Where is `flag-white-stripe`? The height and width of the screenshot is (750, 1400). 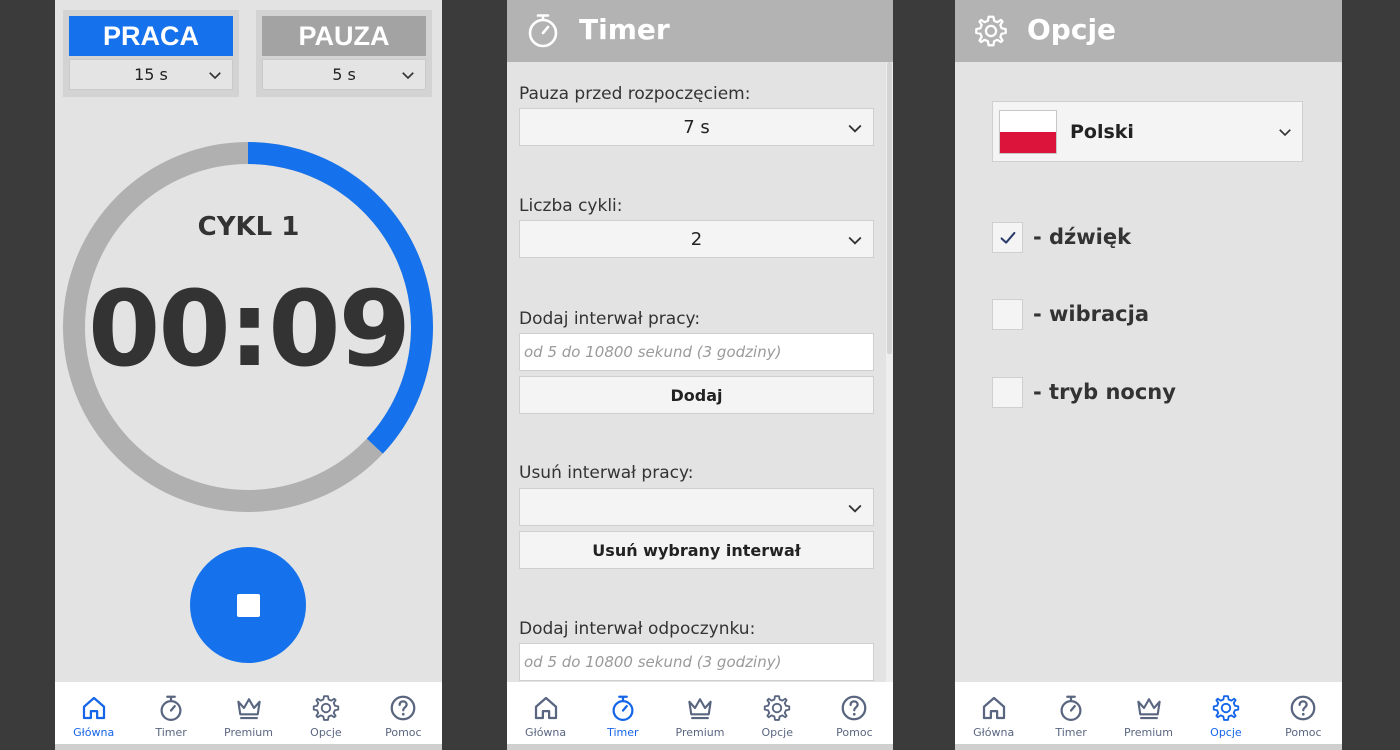 flag-white-stripe is located at coordinates (1028, 121).